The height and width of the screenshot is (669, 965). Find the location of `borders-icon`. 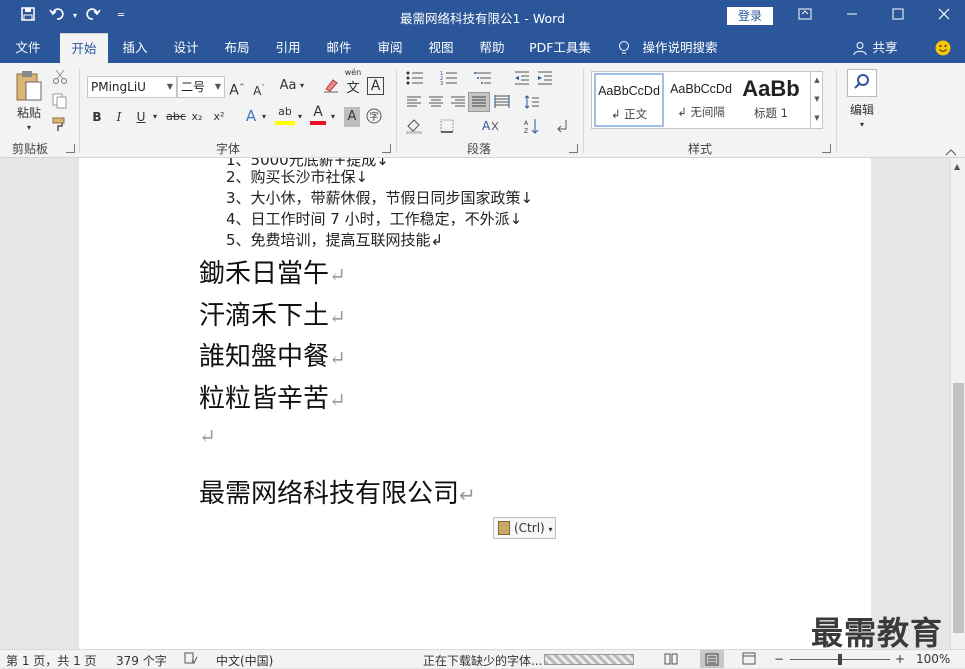

borders-icon is located at coordinates (447, 127).